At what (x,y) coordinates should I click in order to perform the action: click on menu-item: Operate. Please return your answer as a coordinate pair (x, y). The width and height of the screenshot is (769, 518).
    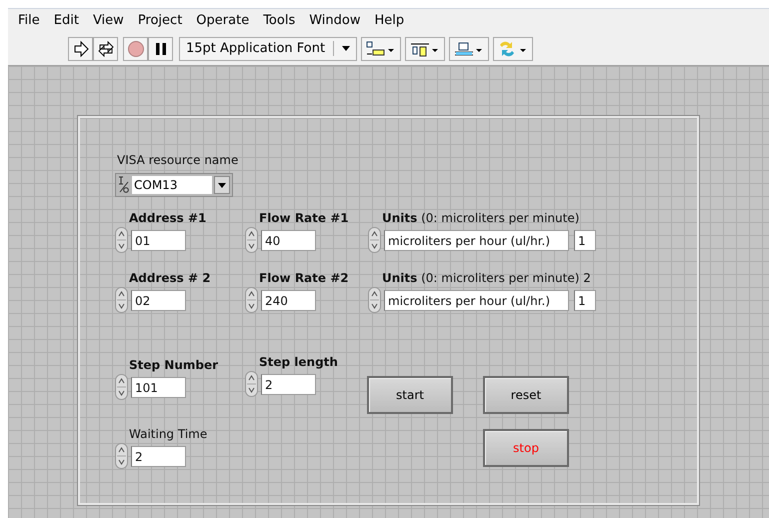
    Looking at the image, I should click on (222, 20).